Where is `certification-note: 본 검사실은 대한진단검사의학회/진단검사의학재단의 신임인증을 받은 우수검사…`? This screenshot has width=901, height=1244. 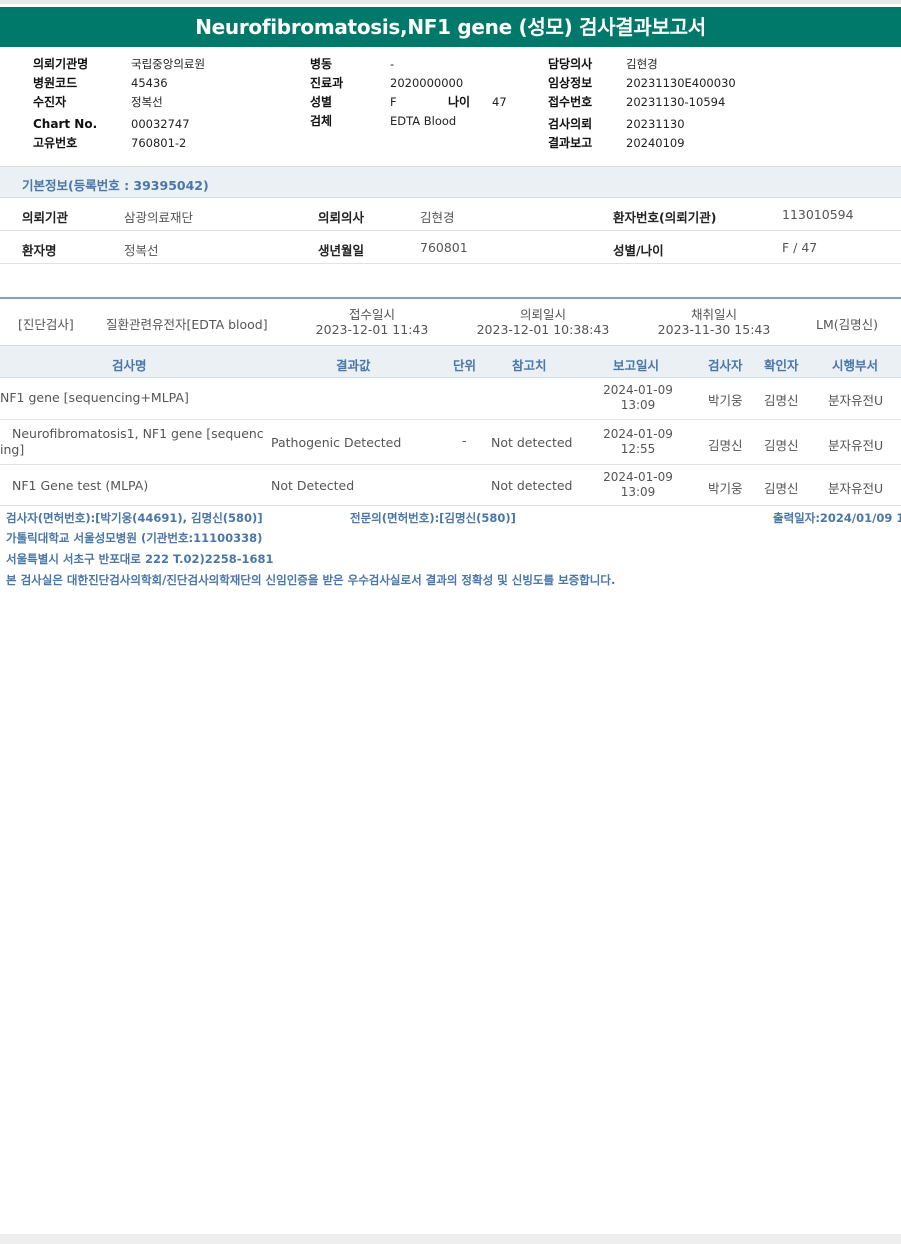 certification-note: 본 검사실은 대한진단검사의학회/진단검사의학재단의 신임인증을 받은 우수검사… is located at coordinates (311, 580).